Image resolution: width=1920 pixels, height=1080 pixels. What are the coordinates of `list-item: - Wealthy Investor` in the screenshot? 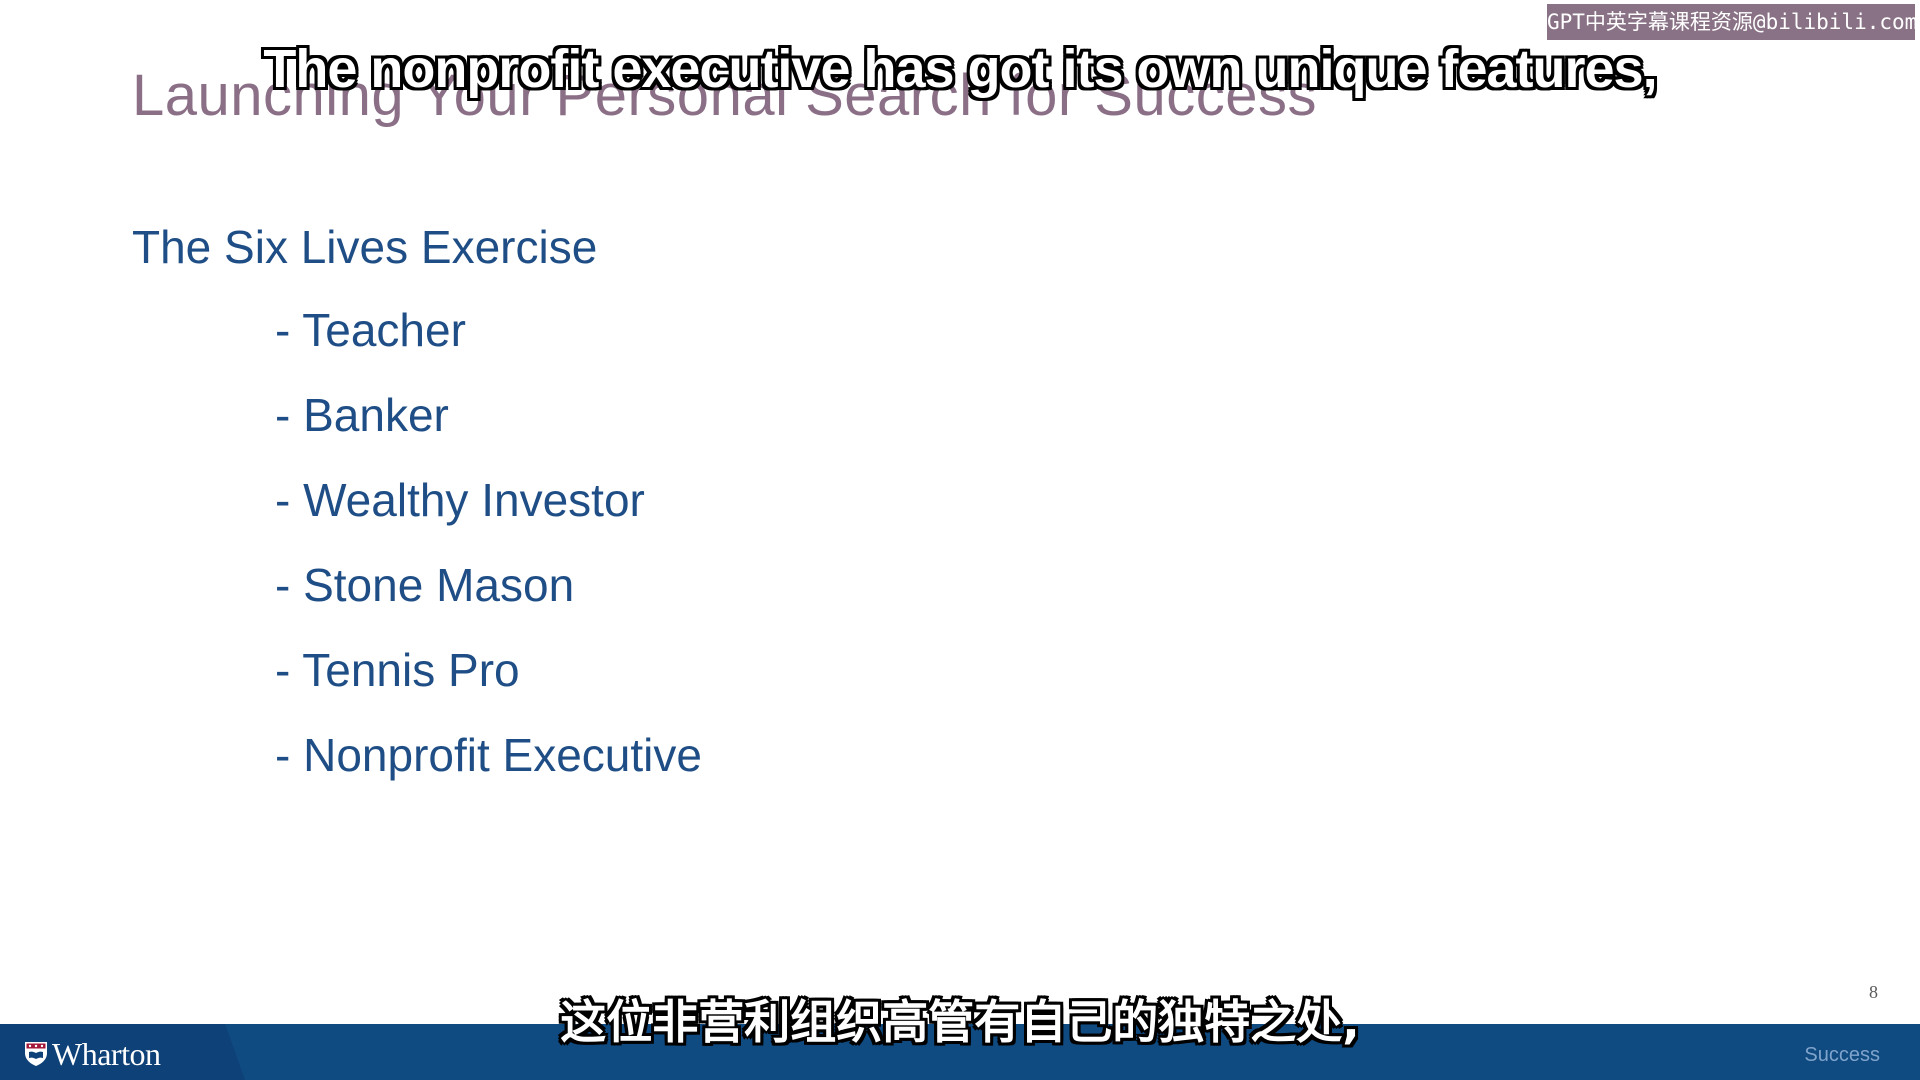 It's located at (460, 500).